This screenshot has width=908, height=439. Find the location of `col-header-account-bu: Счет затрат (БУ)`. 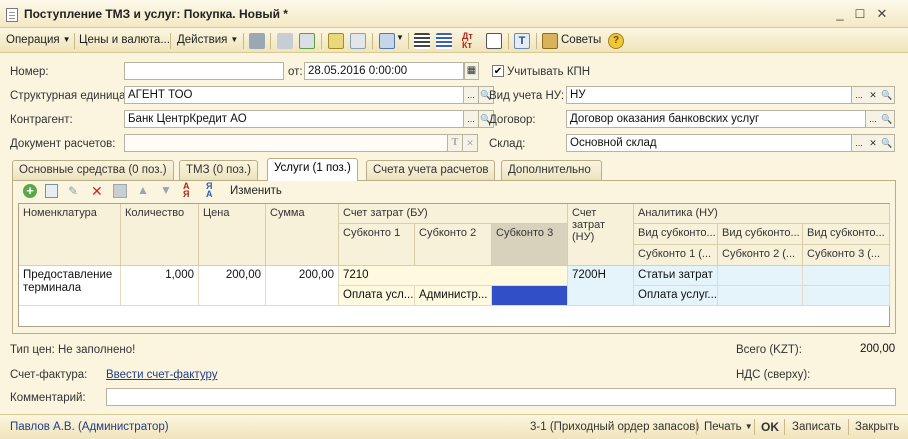

col-header-account-bu: Счет затрат (БУ) is located at coordinates (453, 214).